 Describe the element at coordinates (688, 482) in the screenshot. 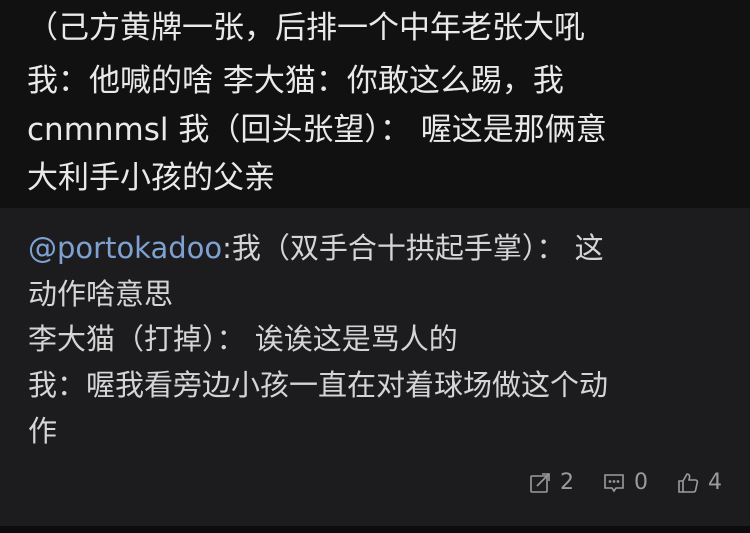

I see `thumbs-up-icon` at that location.